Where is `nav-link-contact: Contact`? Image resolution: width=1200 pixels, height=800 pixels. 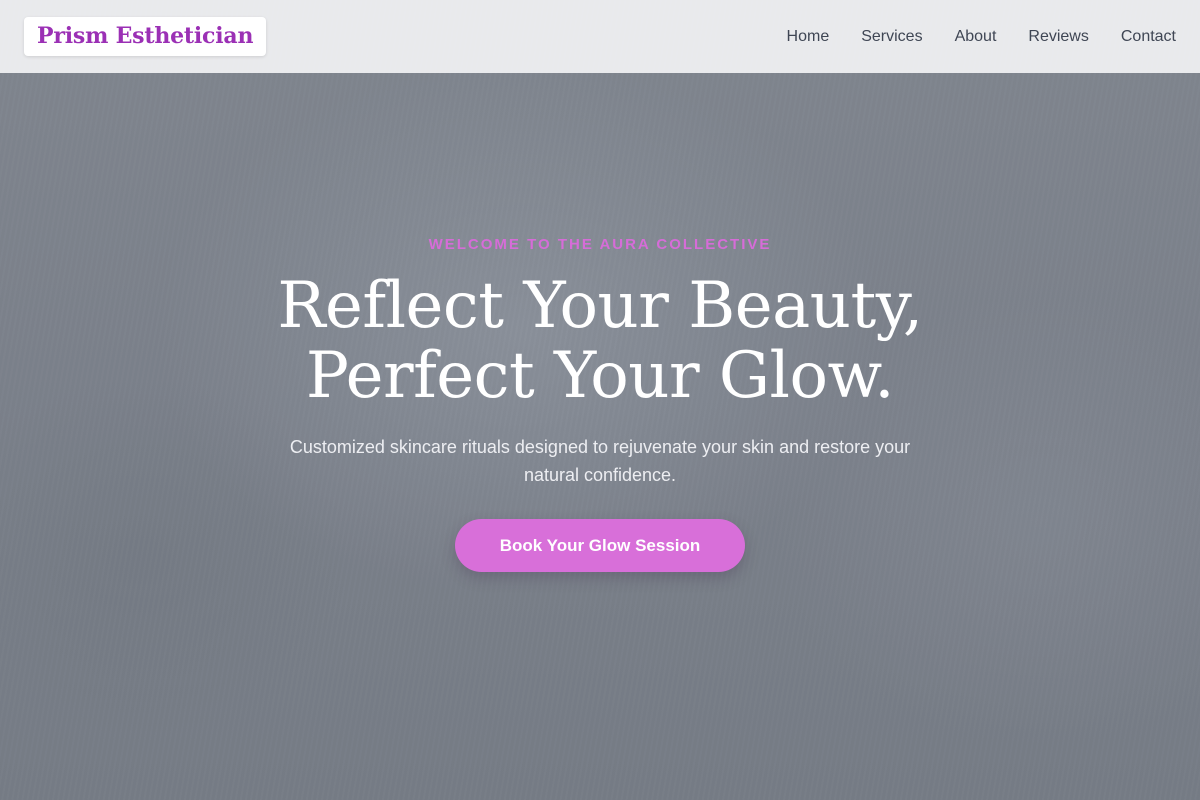 nav-link-contact: Contact is located at coordinates (1148, 37).